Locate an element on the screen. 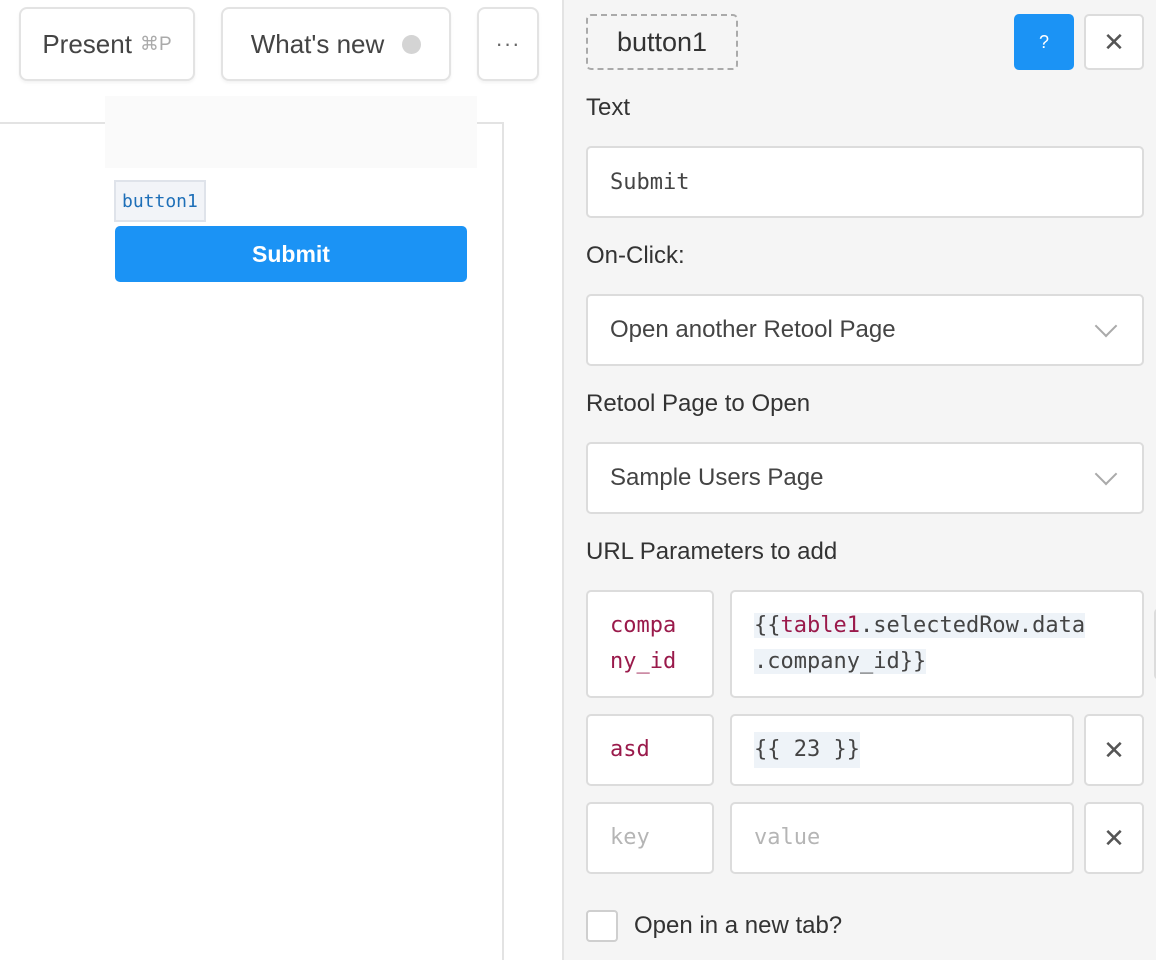 This screenshot has height=960, width=1156. page-value: Sample Users Page is located at coordinates (717, 477).